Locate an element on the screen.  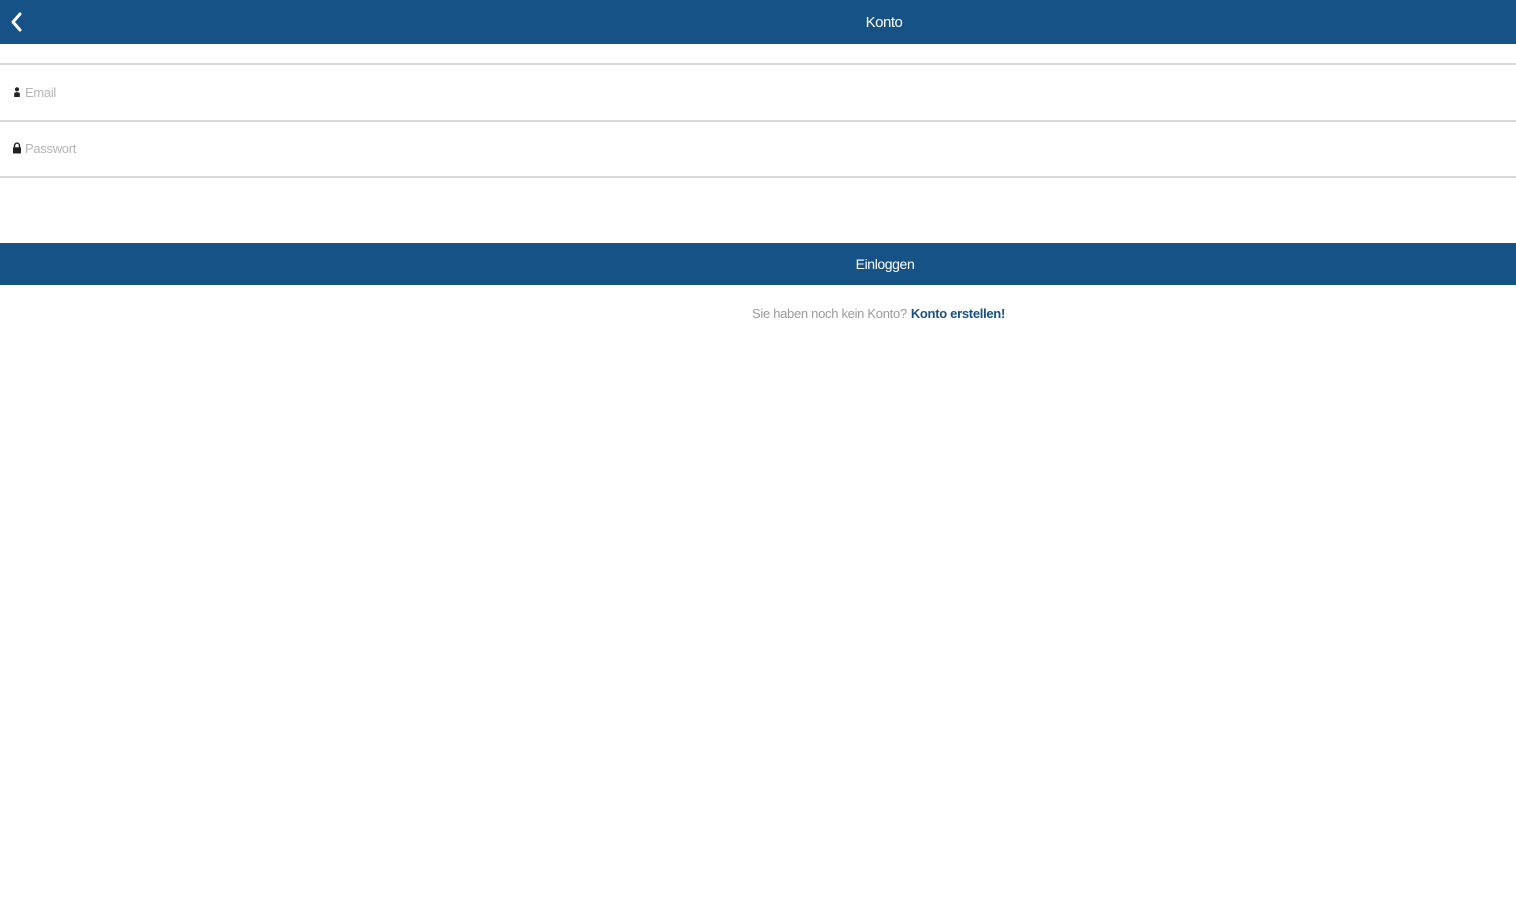
password-input is located at coordinates (760, 148).